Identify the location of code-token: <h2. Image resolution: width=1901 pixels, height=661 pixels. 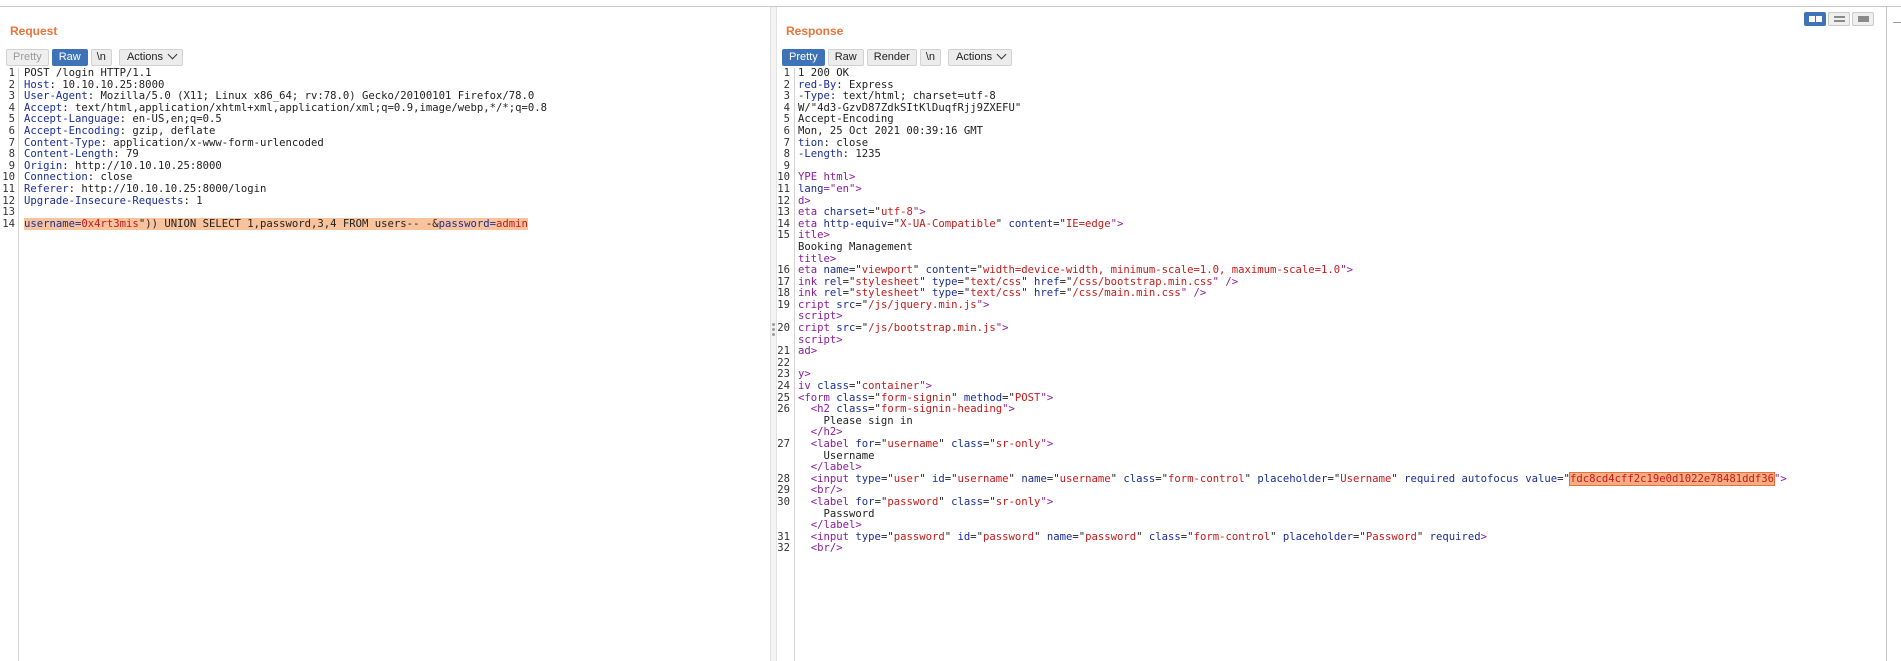
(823, 409).